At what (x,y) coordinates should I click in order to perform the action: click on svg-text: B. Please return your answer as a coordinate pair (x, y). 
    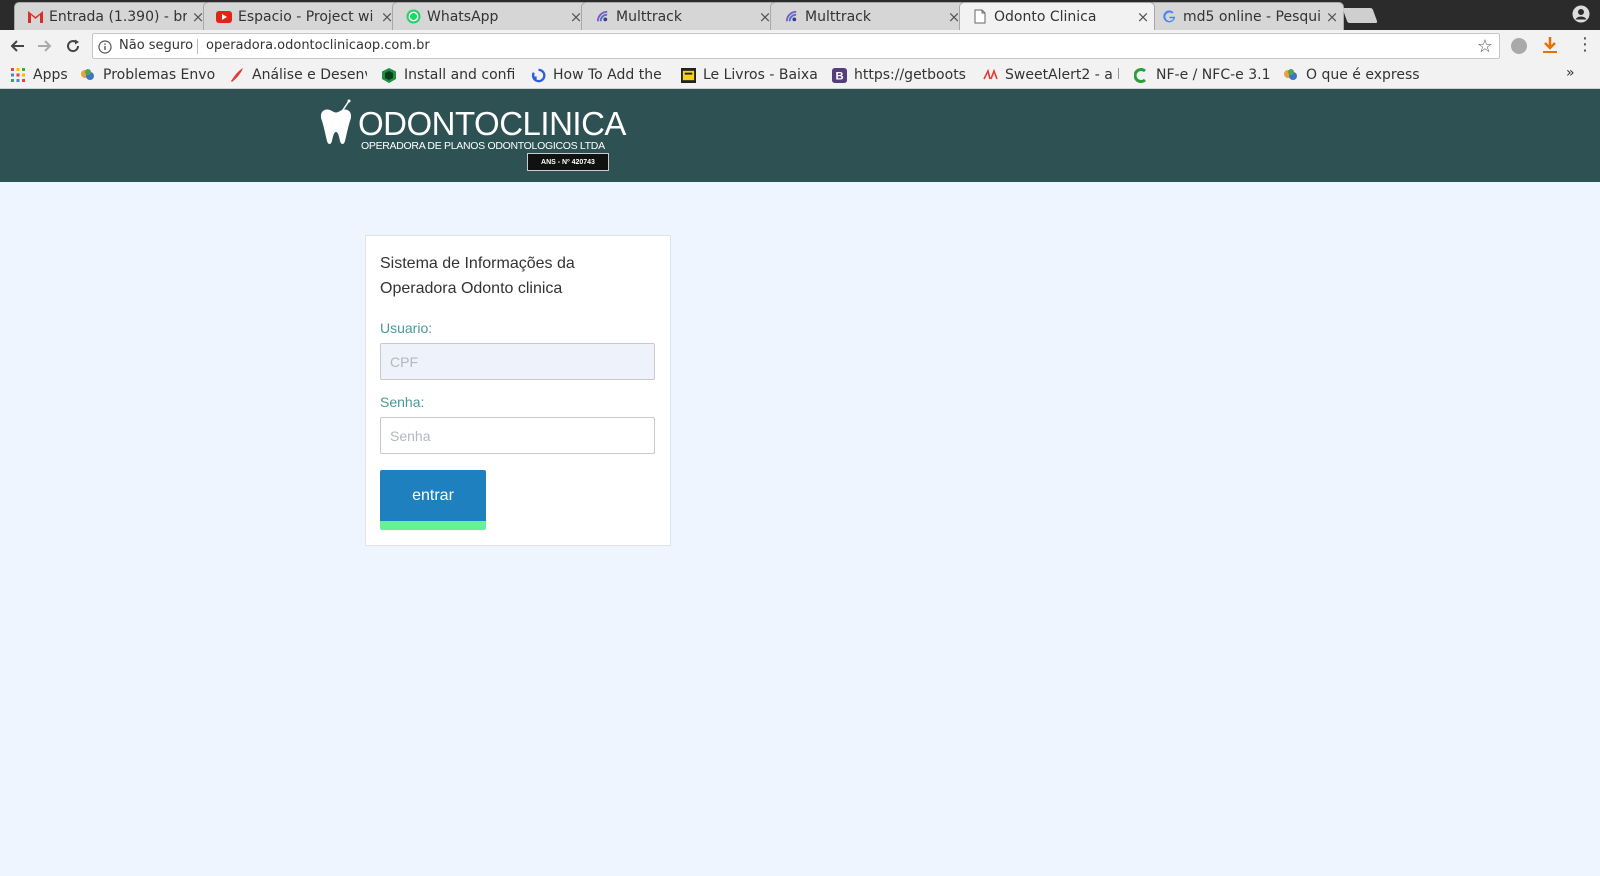
    Looking at the image, I should click on (839, 76).